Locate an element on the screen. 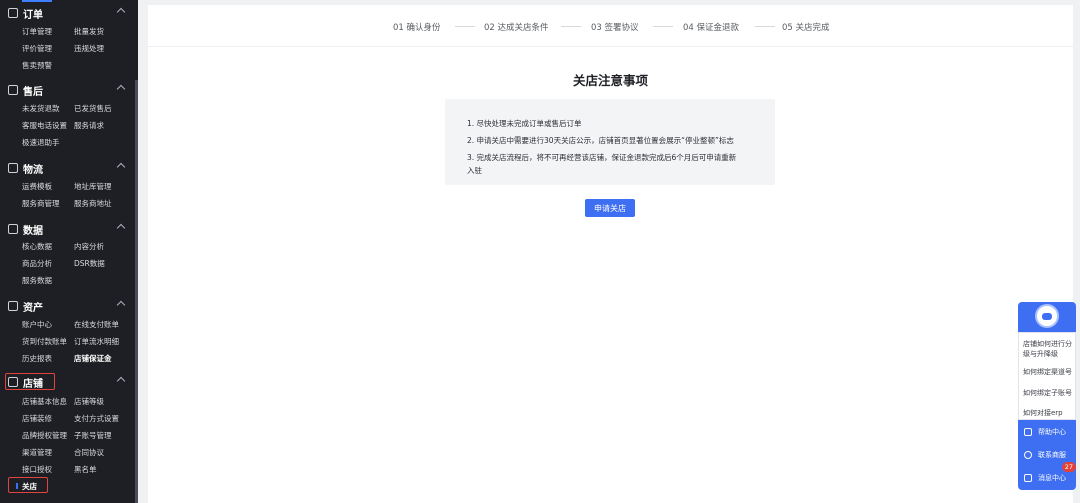  faq-list: 店铺如何进行分级与升降级 如何绑定渠道号 如何绑定子账号 如何对接erp is located at coordinates (1047, 376).